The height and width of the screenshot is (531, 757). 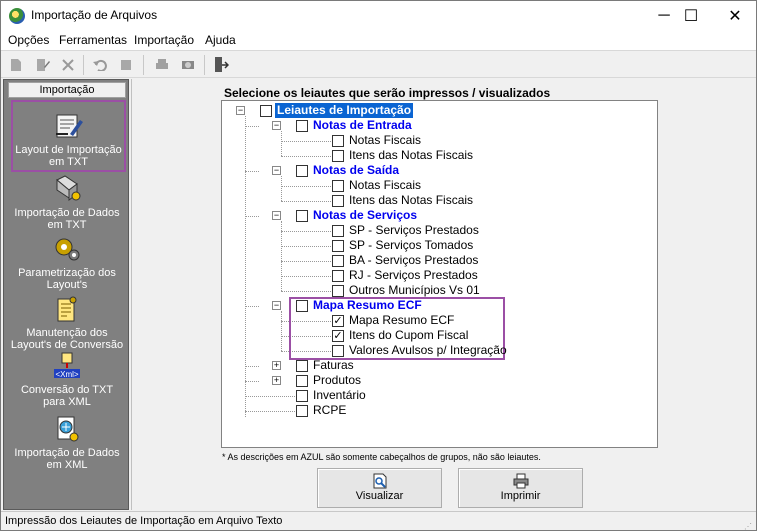 What do you see at coordinates (439, 395) in the screenshot?
I see `tree-node-inventario: Inventário` at bounding box center [439, 395].